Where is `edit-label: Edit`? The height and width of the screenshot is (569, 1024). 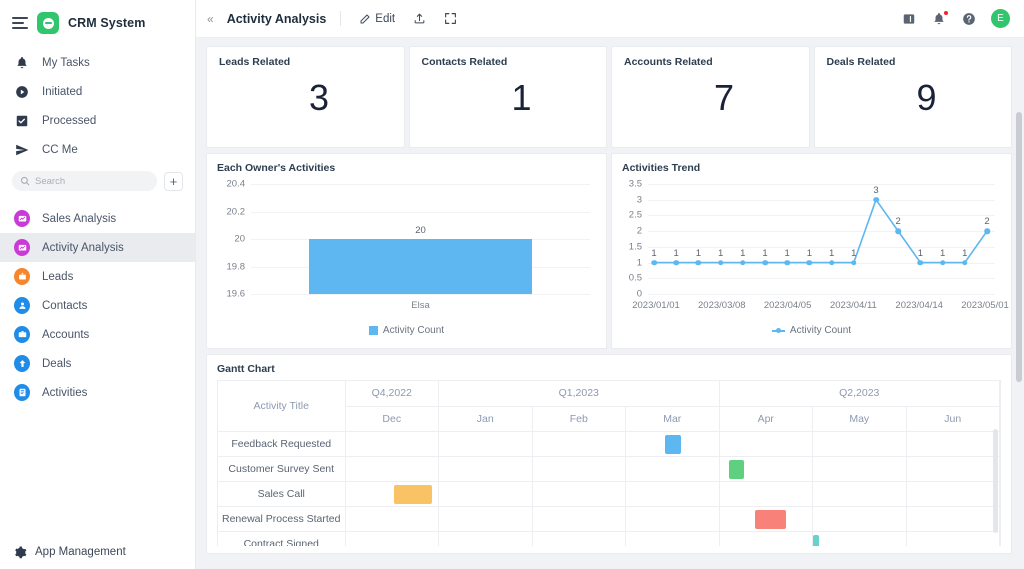 edit-label: Edit is located at coordinates (385, 18).